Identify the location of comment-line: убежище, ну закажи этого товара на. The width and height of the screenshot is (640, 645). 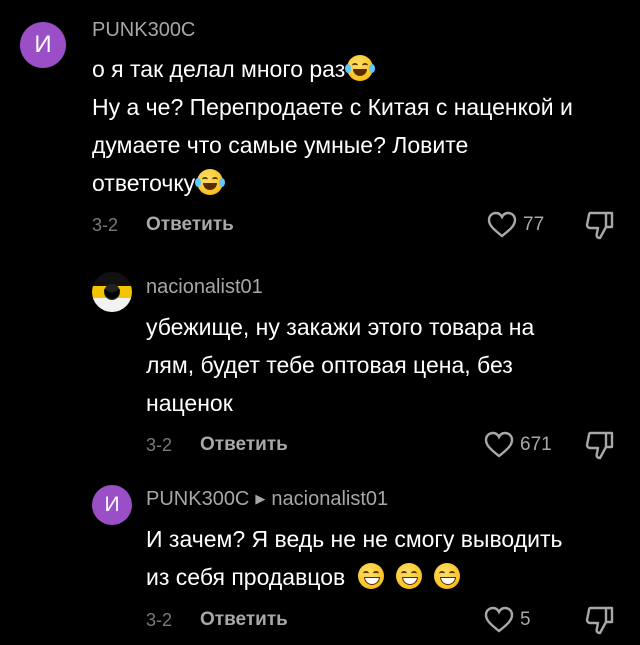
(340, 327).